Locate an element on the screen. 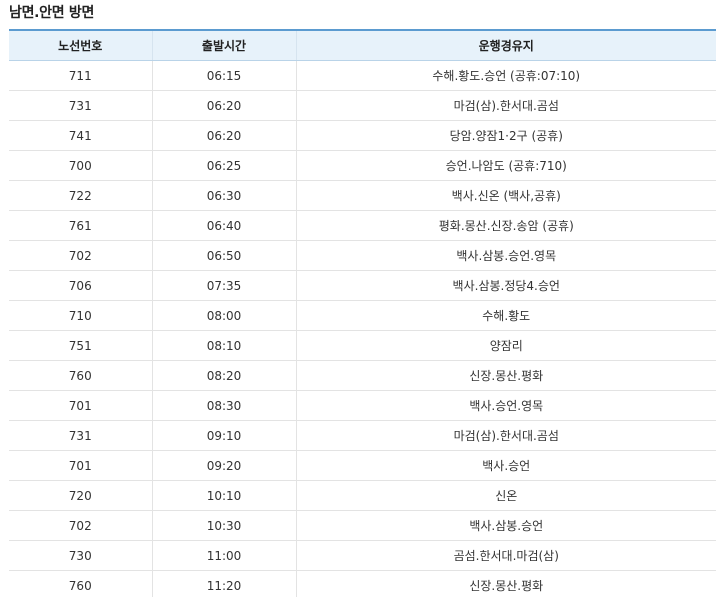 This screenshot has width=716, height=597. table-row: 702 10:30 백사.삼봉.승언 is located at coordinates (362, 525).